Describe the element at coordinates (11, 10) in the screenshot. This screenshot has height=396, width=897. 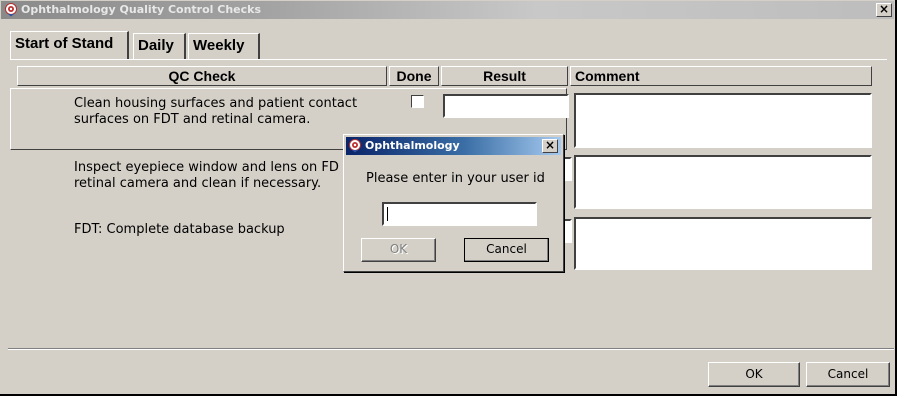
I see `app-eye-icon` at that location.